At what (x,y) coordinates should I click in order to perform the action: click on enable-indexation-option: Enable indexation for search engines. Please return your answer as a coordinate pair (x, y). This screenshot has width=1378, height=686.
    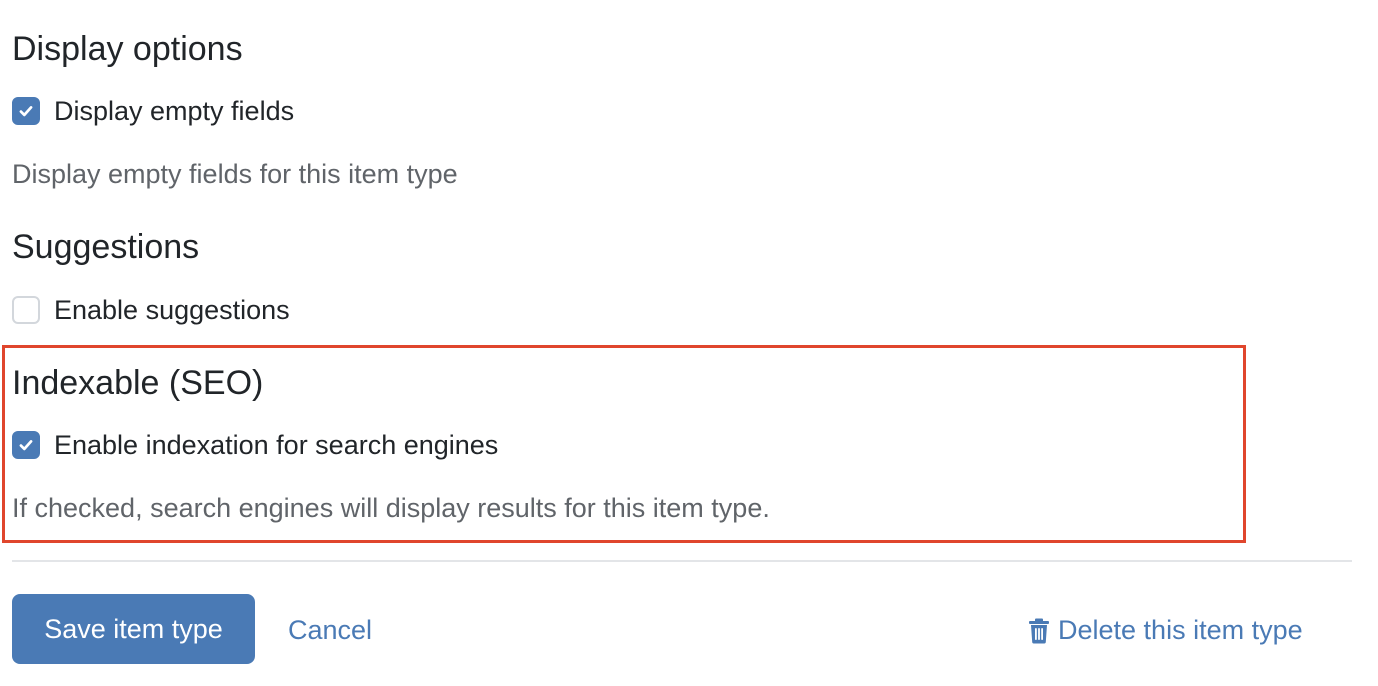
    Looking at the image, I should click on (255, 445).